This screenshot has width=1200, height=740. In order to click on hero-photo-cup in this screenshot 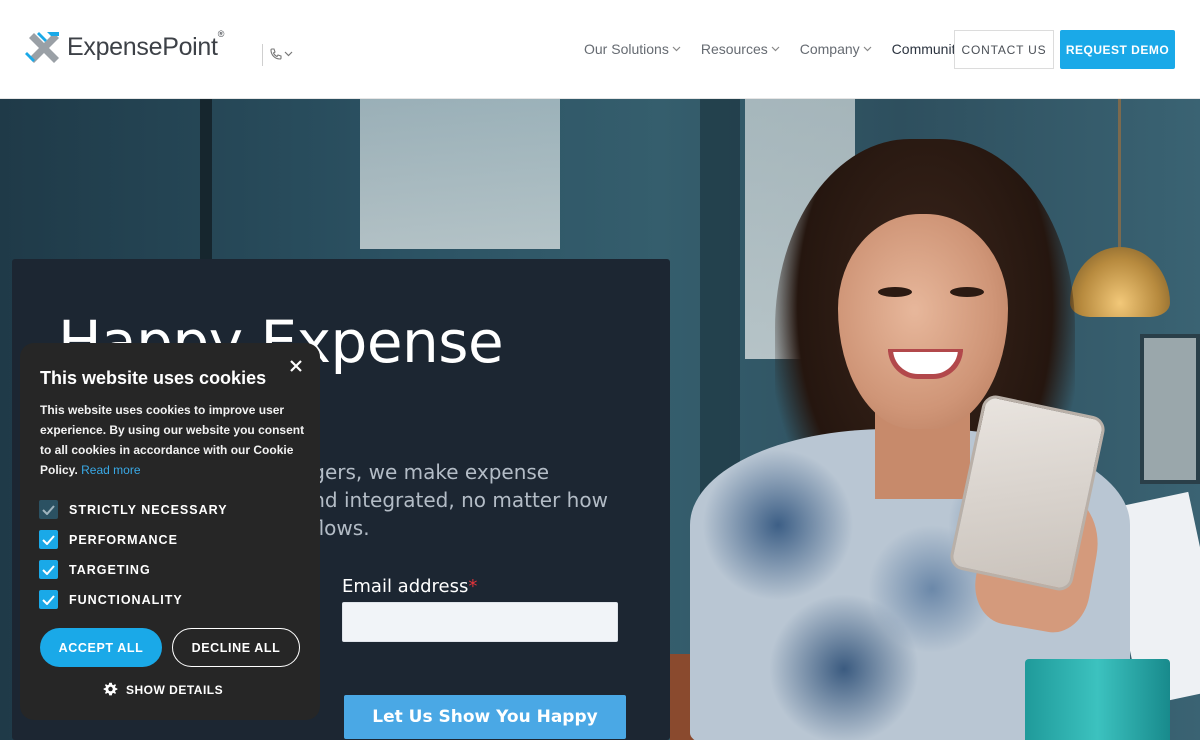, I will do `click(1097, 699)`.